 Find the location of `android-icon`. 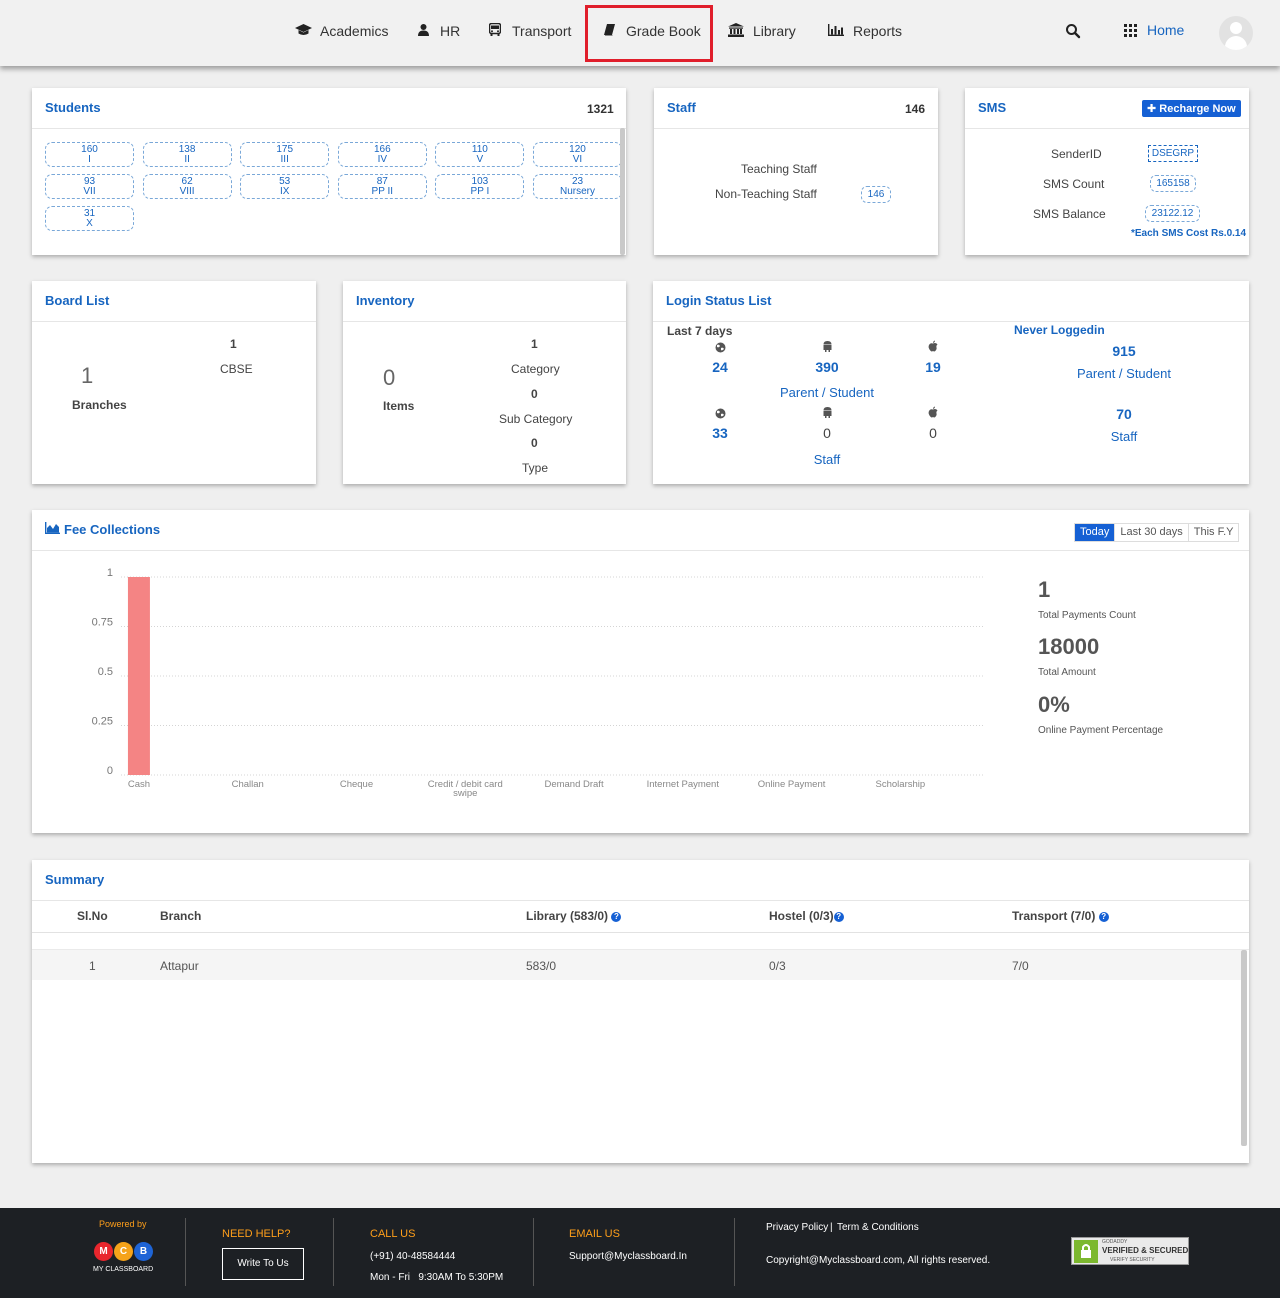

android-icon is located at coordinates (827, 347).